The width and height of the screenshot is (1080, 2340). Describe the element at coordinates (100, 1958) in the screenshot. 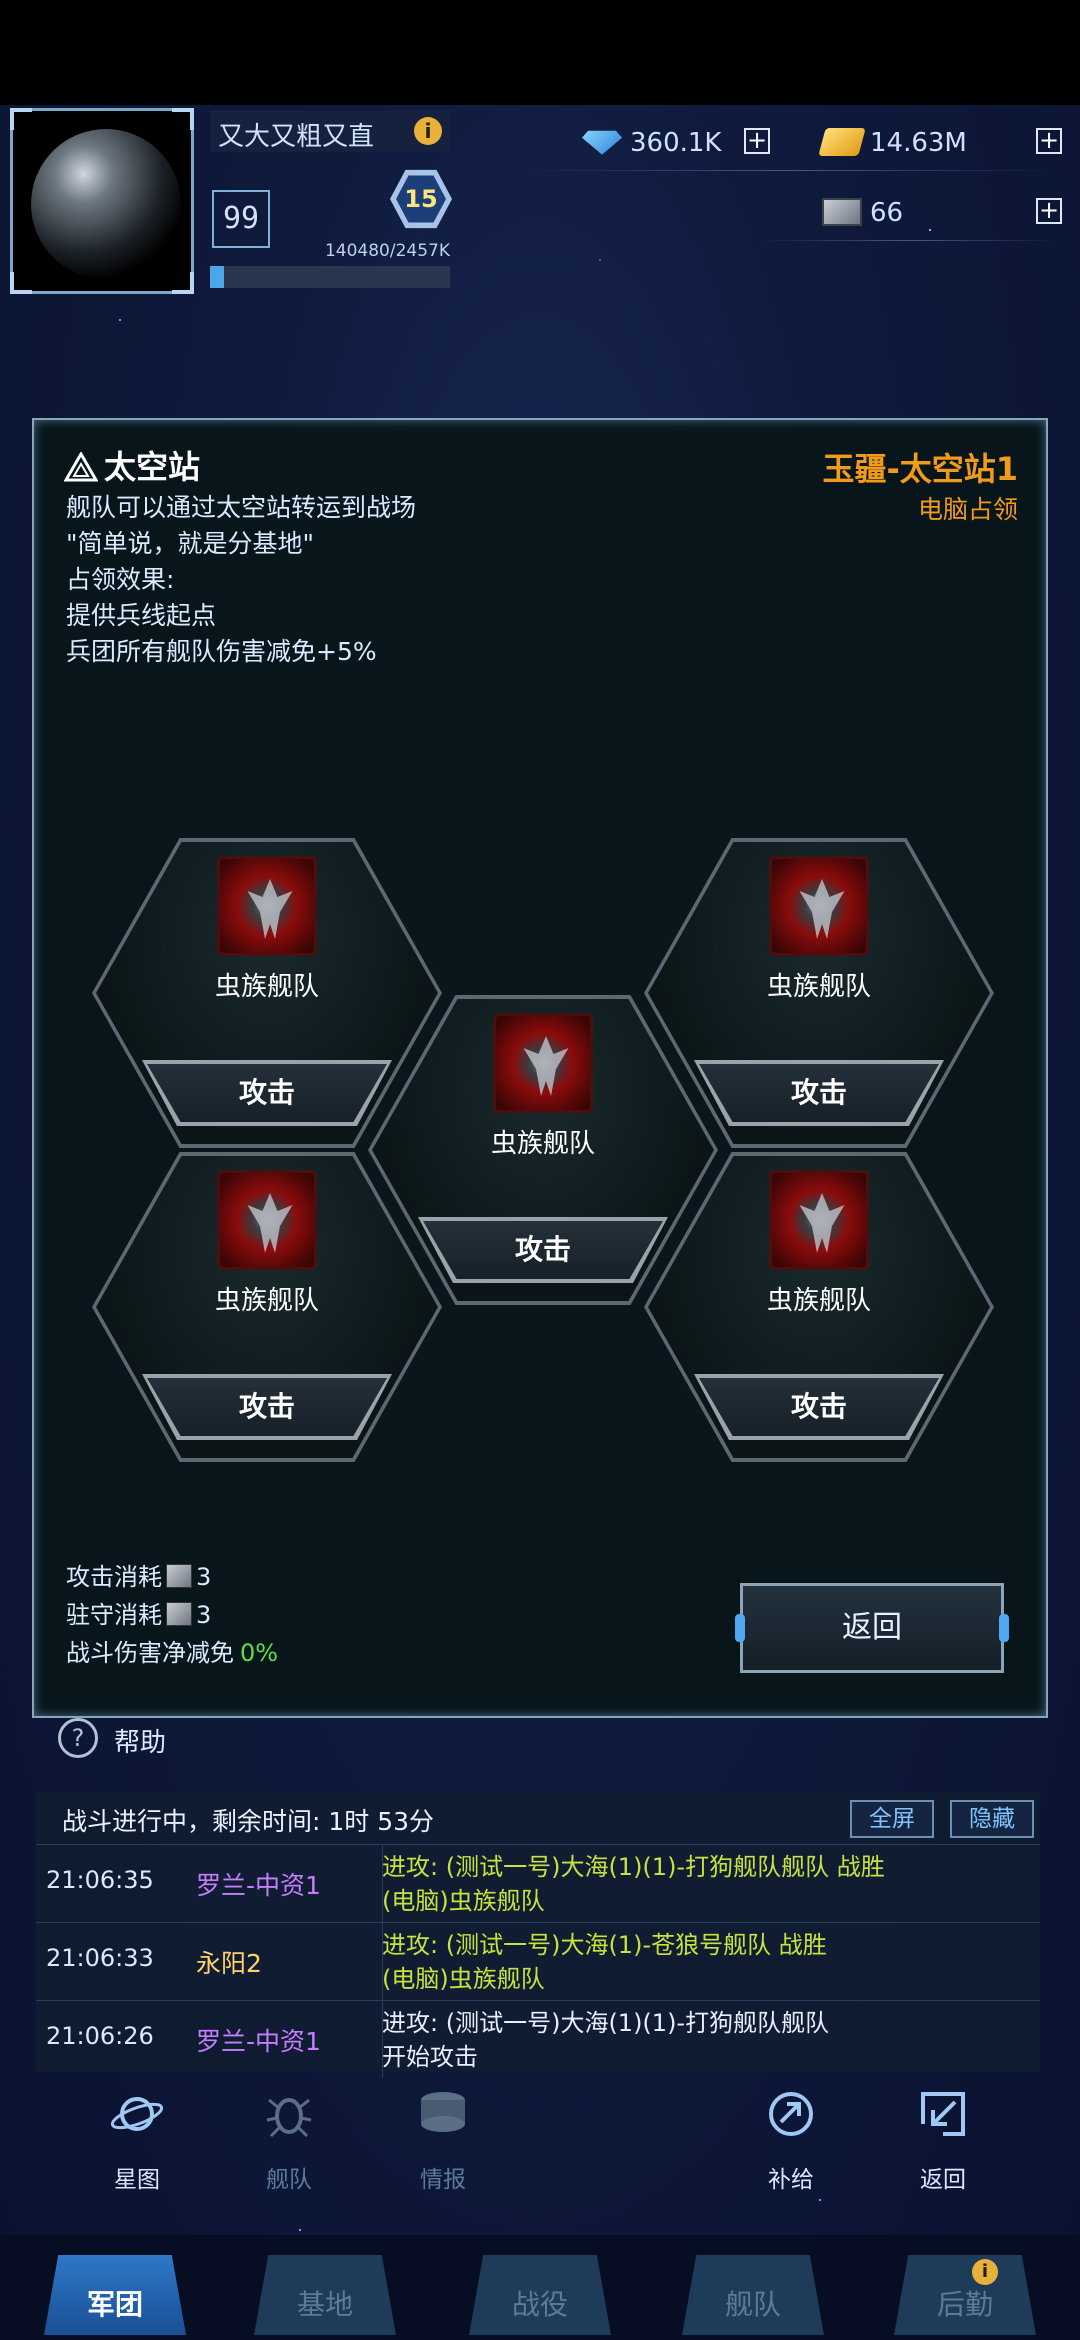

I see `log-time: 21:06:33` at that location.